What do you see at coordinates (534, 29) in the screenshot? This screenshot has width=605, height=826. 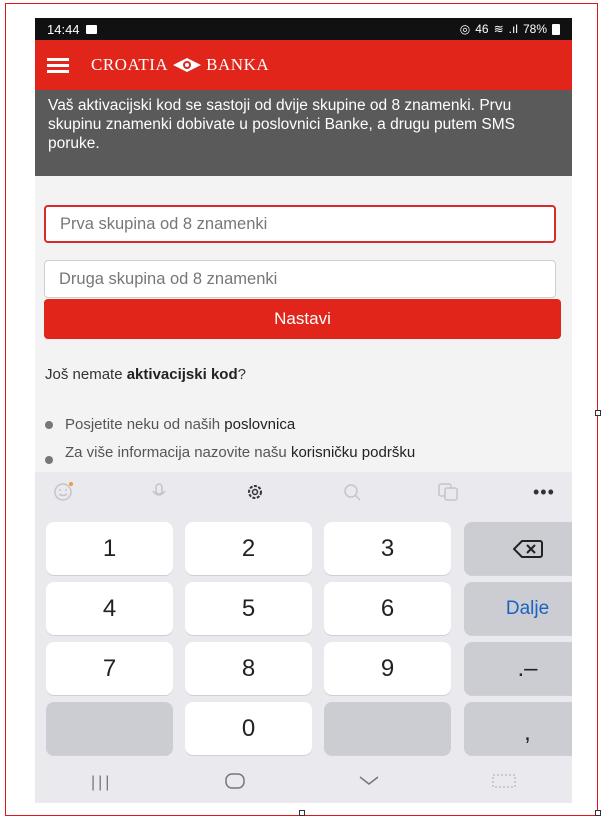 I see `battery-label: 78%` at bounding box center [534, 29].